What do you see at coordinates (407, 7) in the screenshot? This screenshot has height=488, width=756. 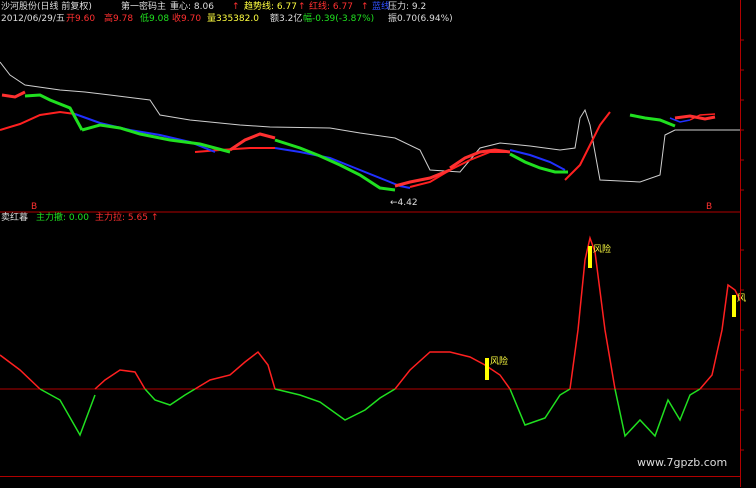 I see `yali-value: 压力: 9.2` at bounding box center [407, 7].